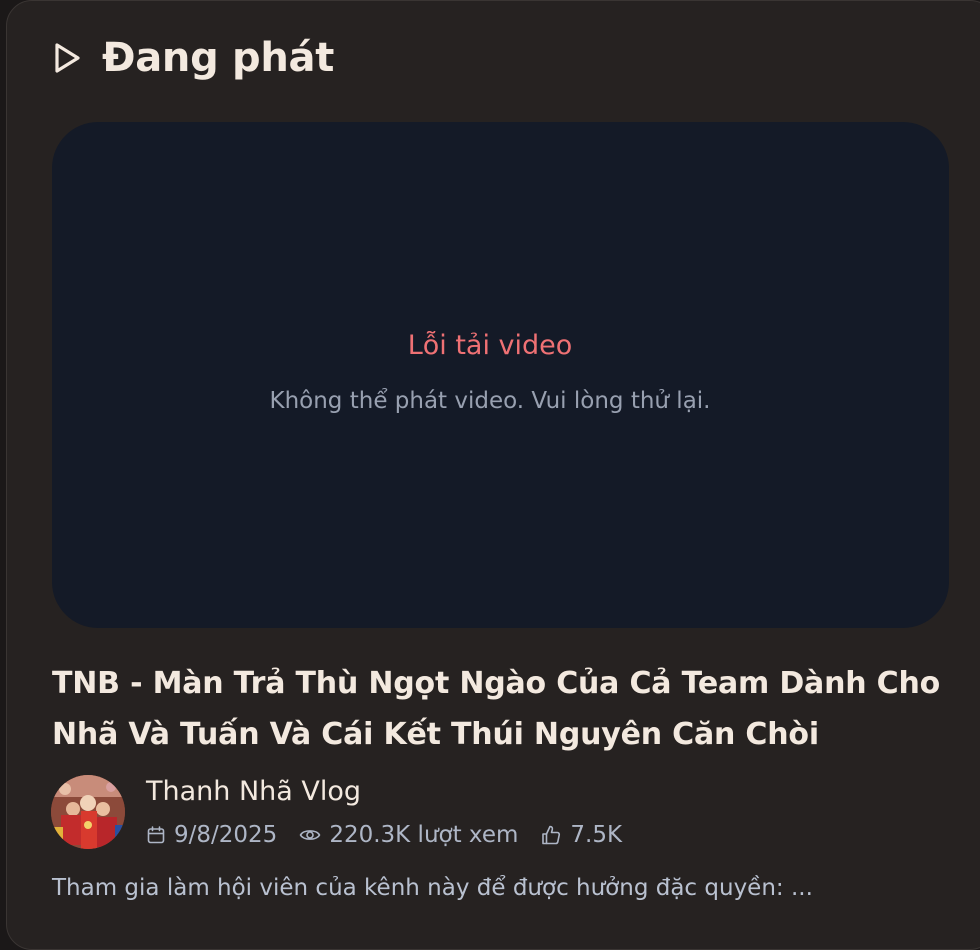  Describe the element at coordinates (253, 791) in the screenshot. I see `channel-name: Thanh Nhã Vlog` at that location.